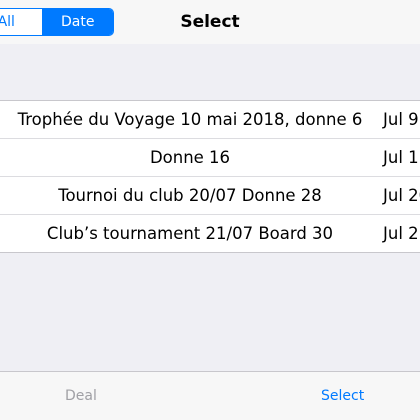 Image resolution: width=420 pixels, height=420 pixels. What do you see at coordinates (401, 157) in the screenshot?
I see `list-item-date: Jul 11` at bounding box center [401, 157].